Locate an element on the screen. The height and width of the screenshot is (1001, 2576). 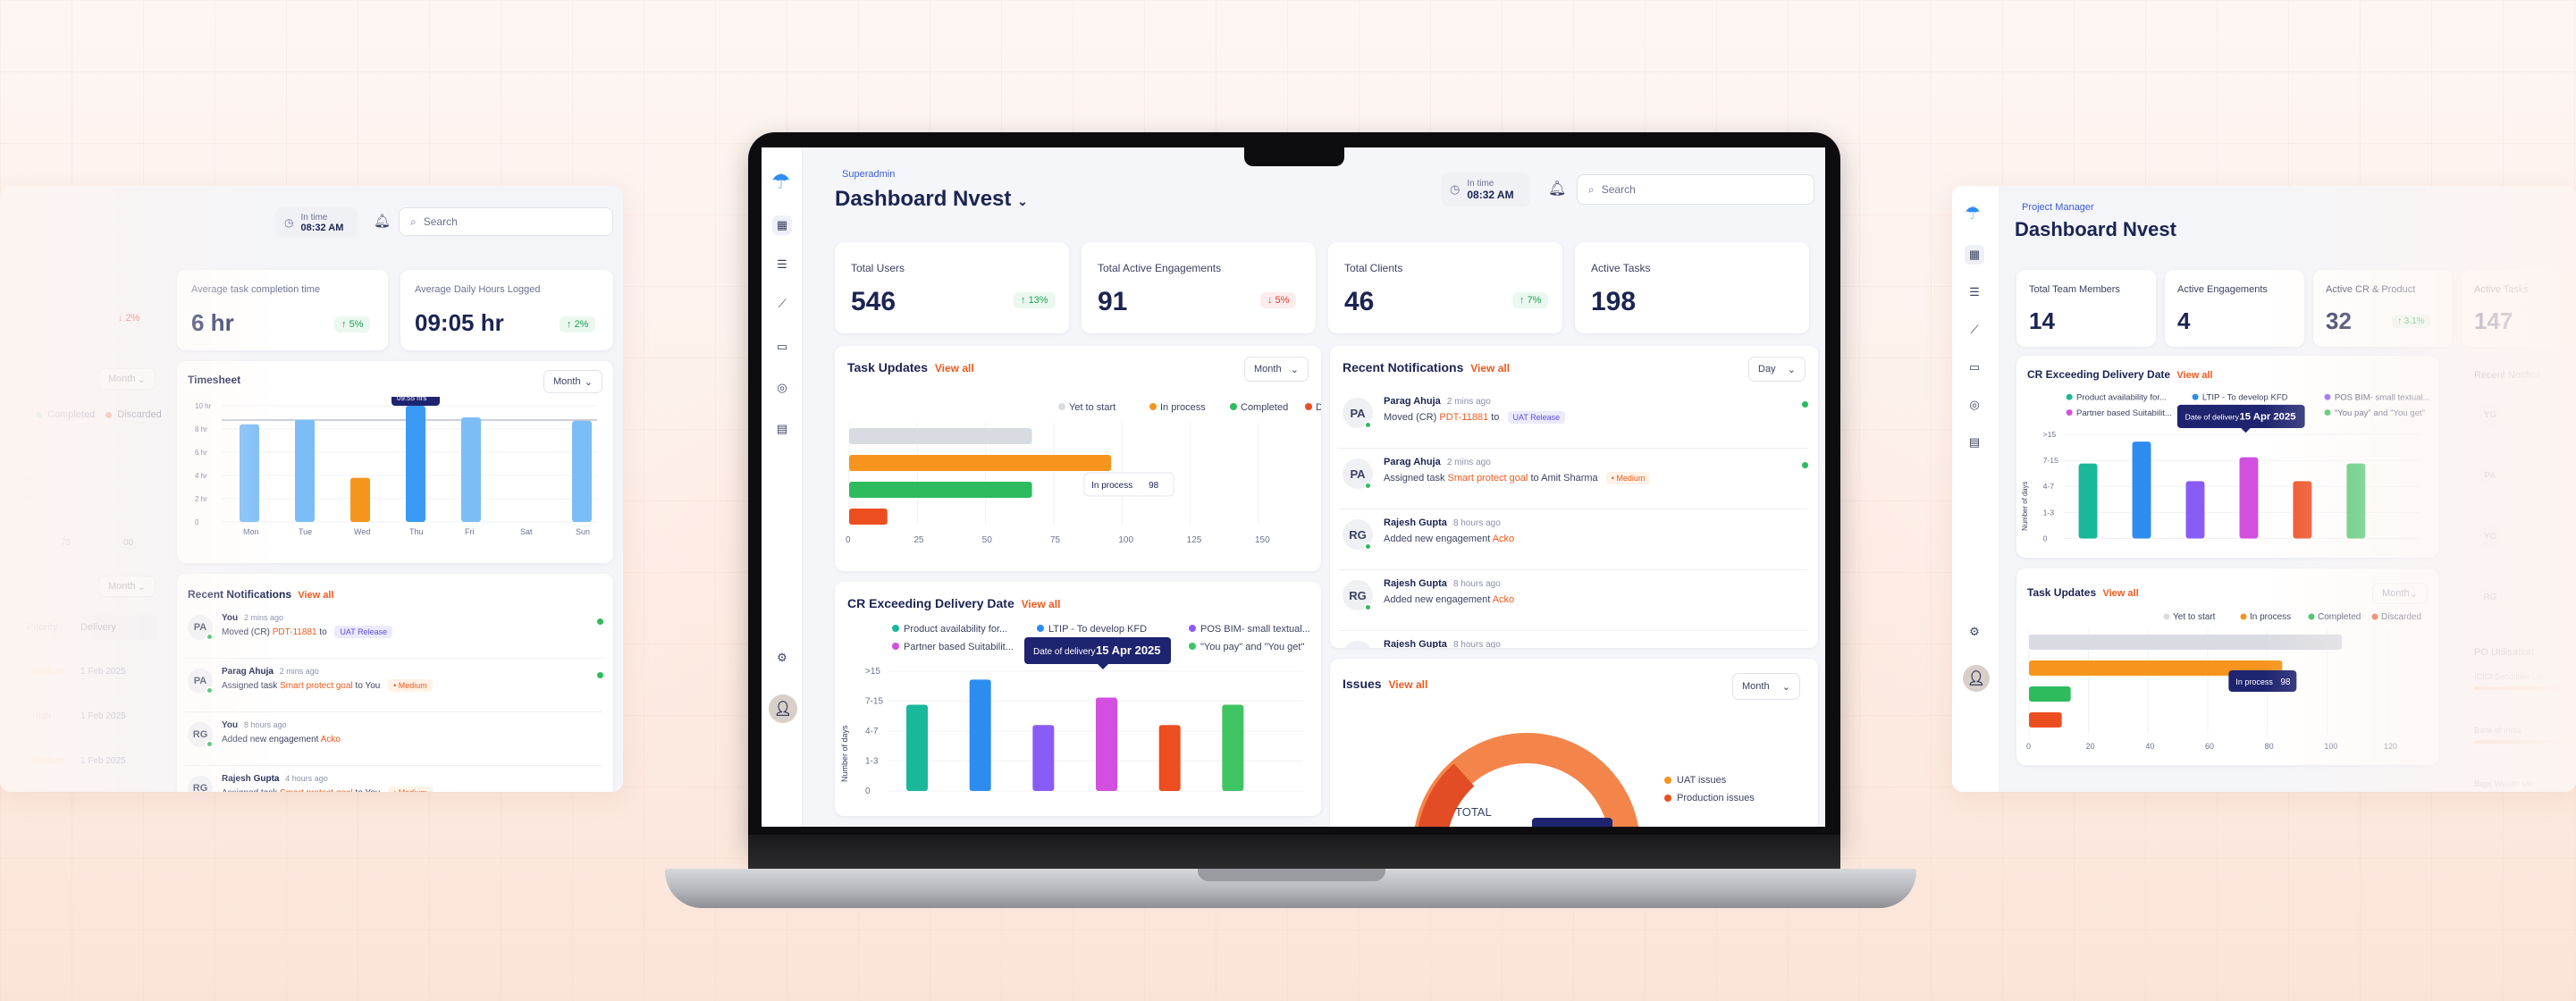
change-badge: ↓ 5% is located at coordinates (1279, 300).